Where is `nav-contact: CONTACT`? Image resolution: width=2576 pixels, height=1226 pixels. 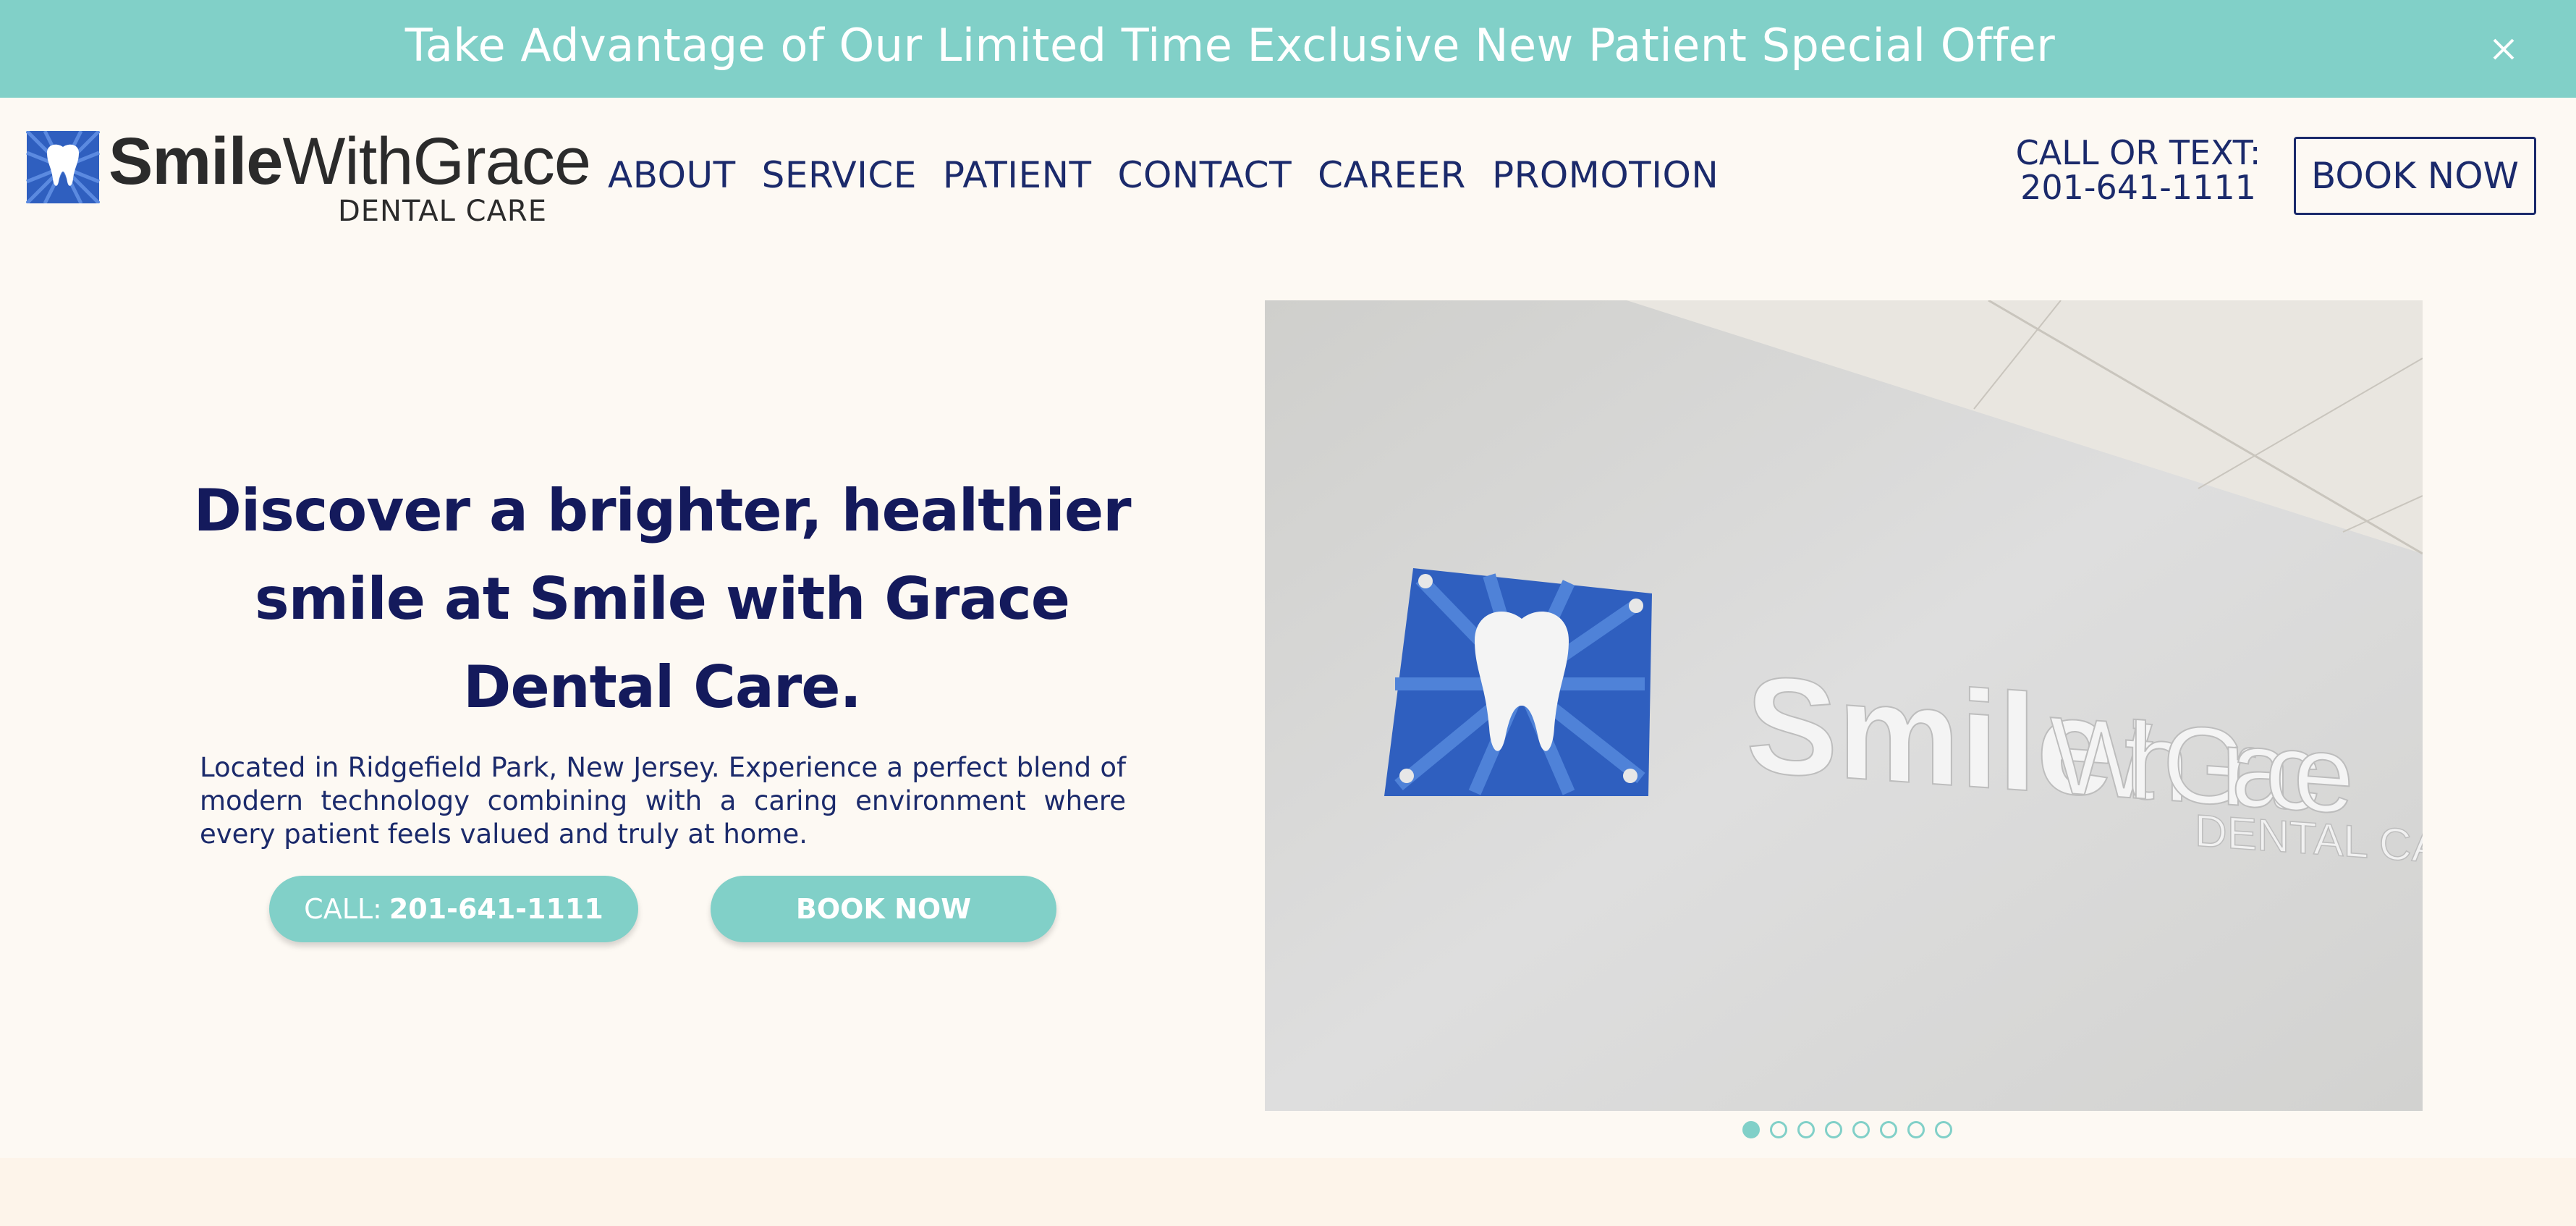
nav-contact: CONTACT is located at coordinates (1205, 175).